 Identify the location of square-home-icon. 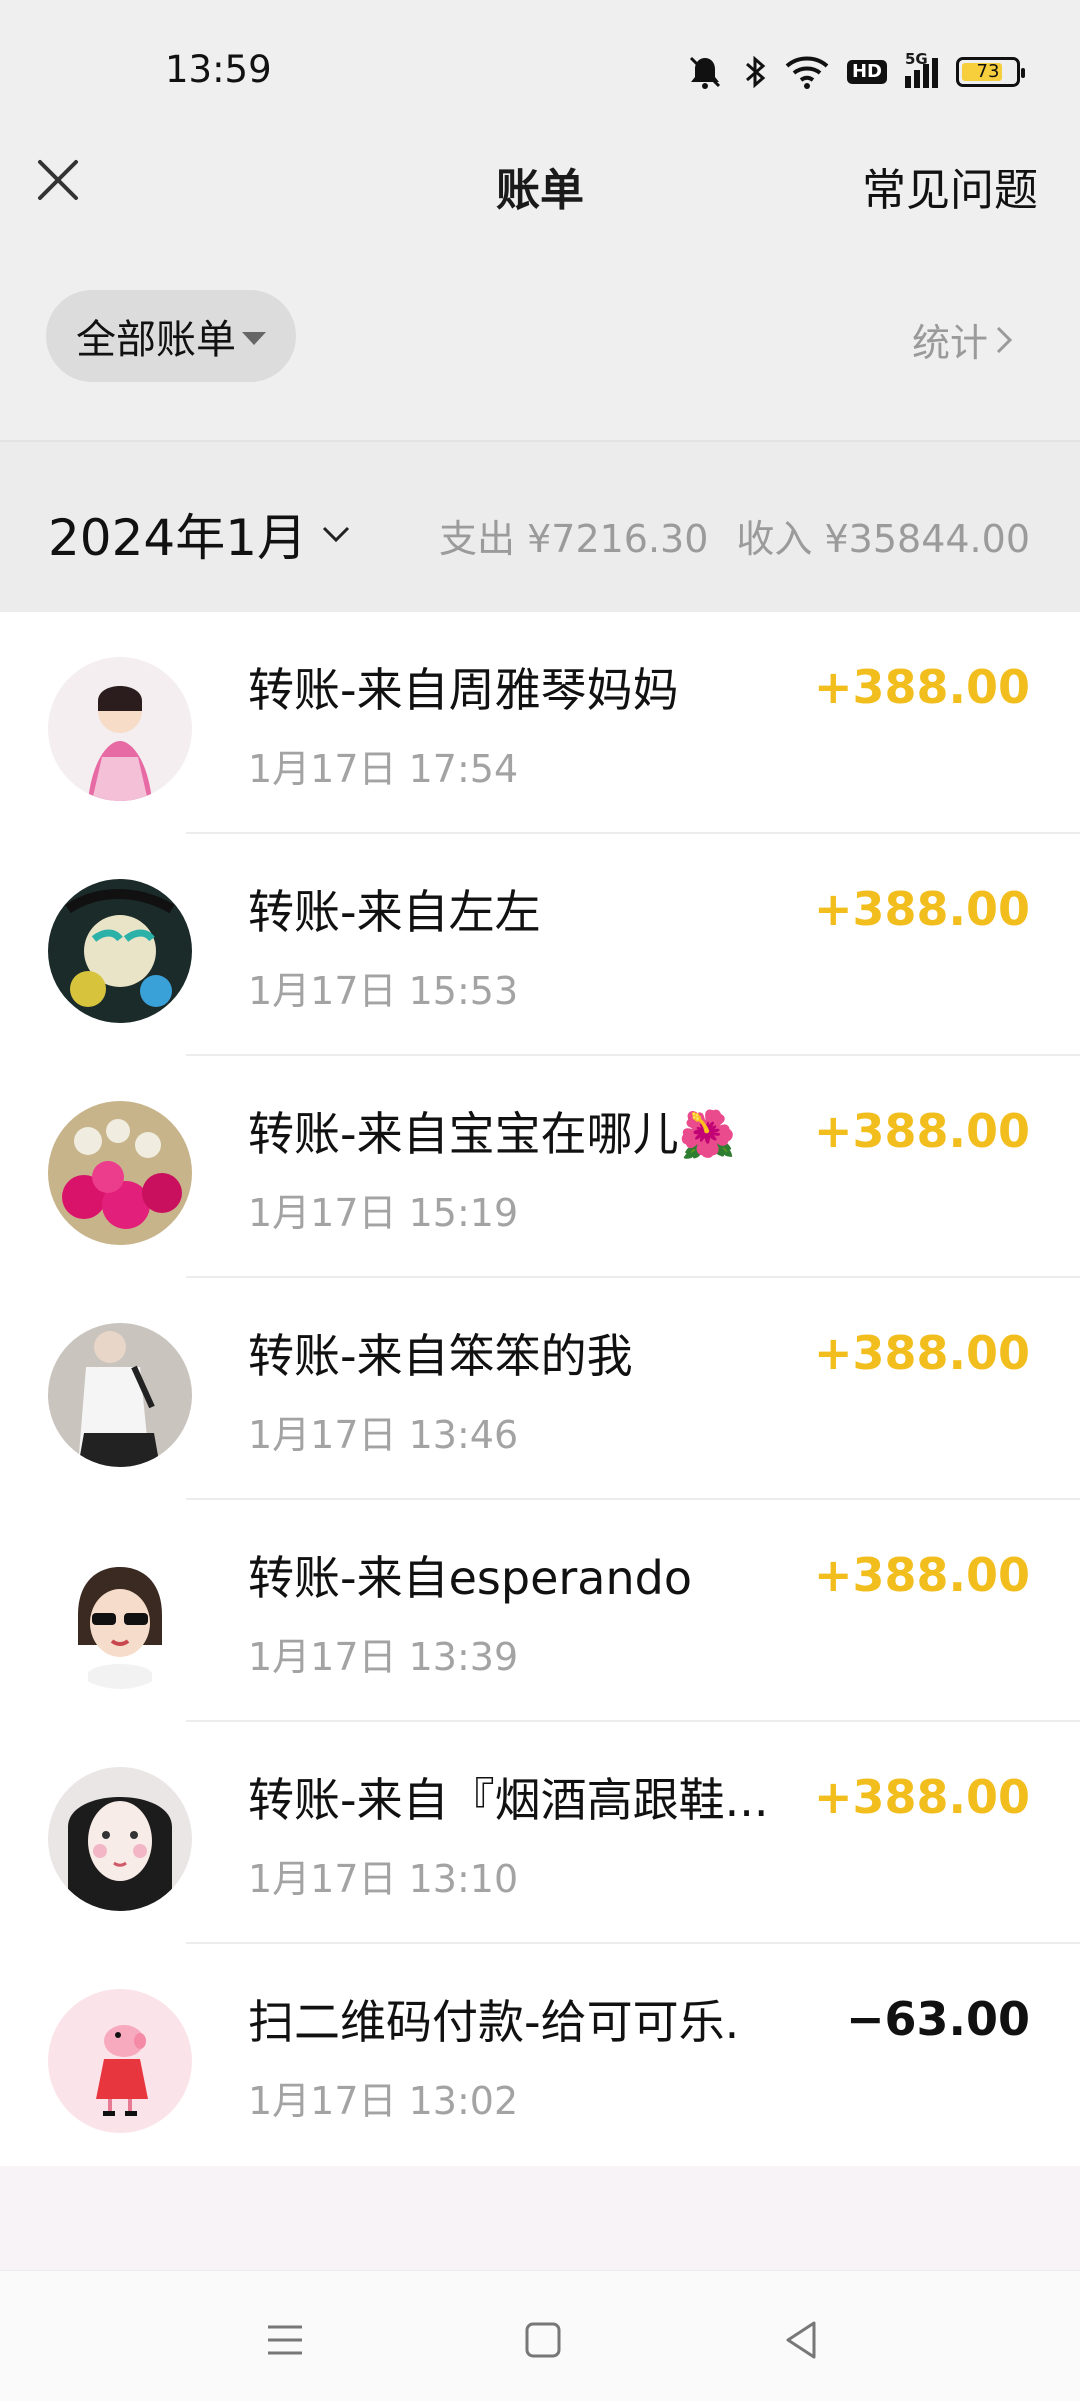
(543, 2340).